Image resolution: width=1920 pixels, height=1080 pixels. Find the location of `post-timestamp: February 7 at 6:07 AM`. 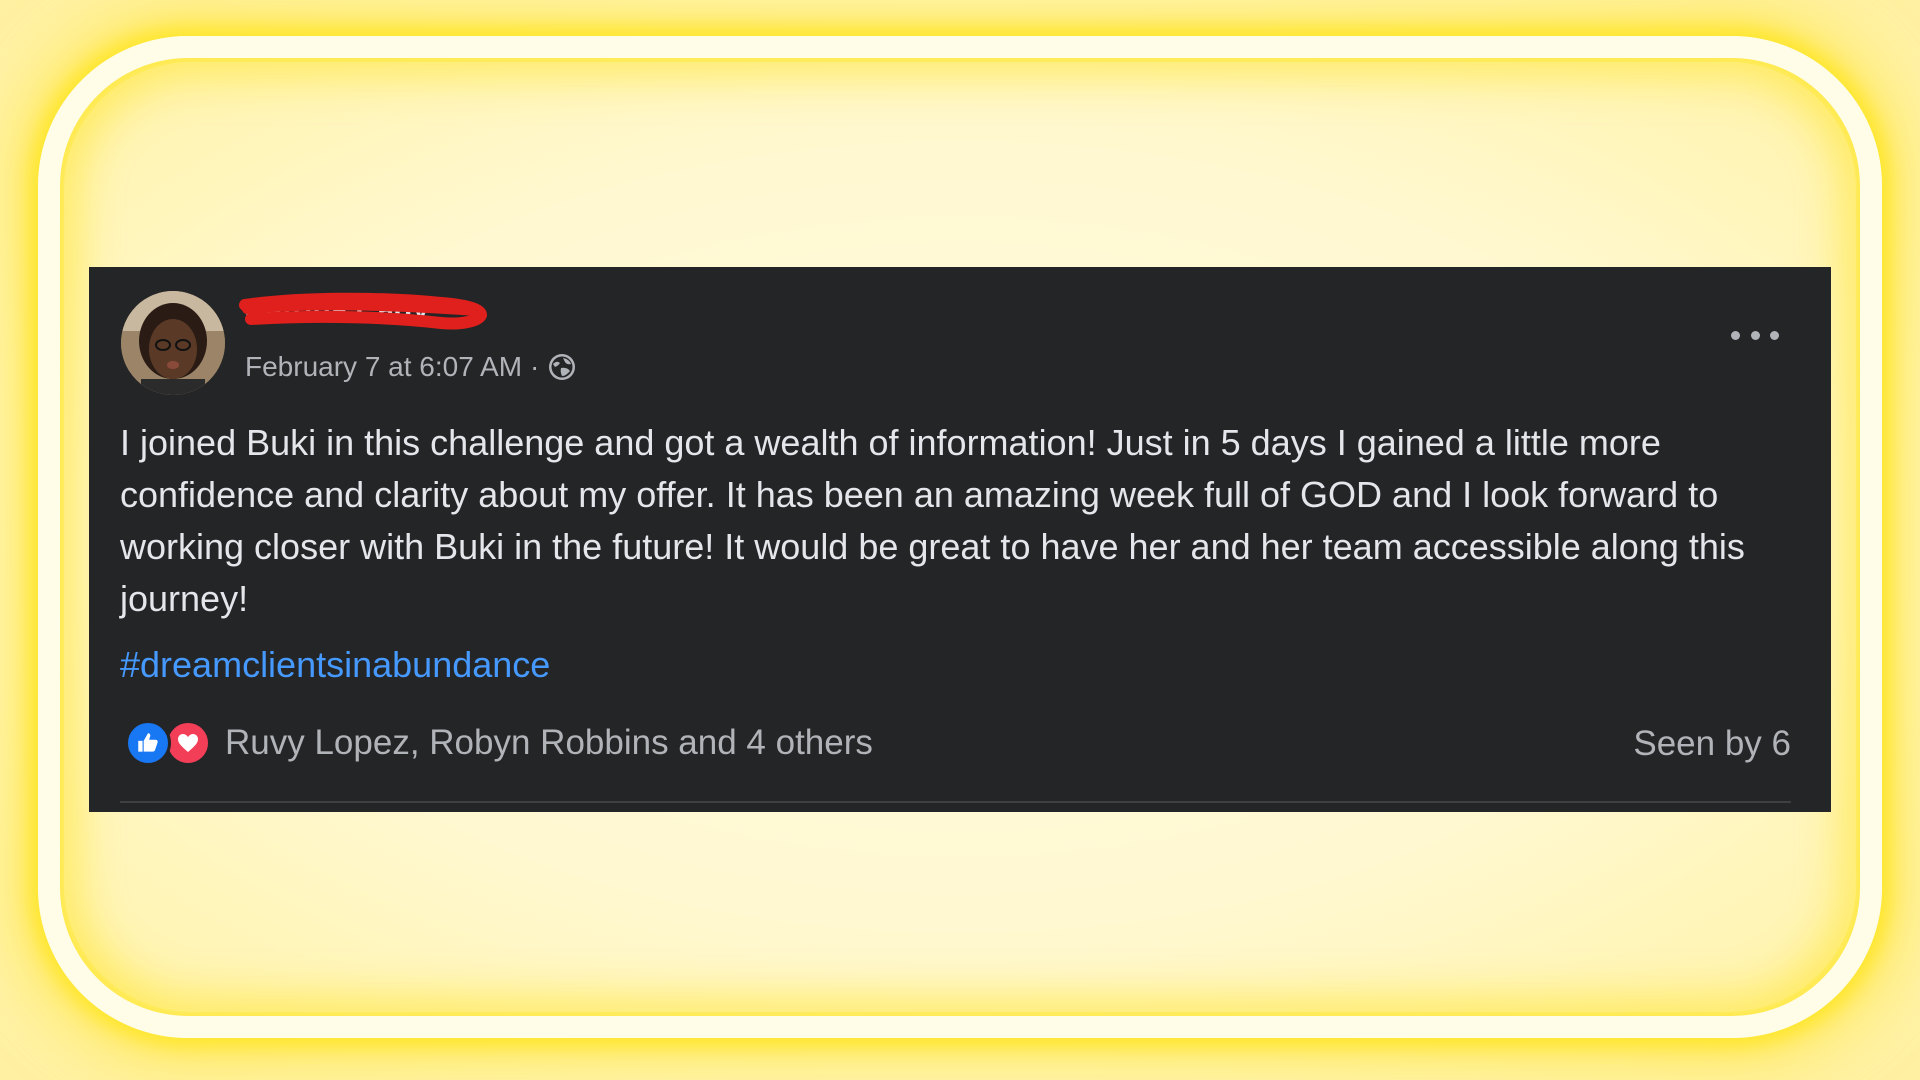

post-timestamp: February 7 at 6:07 AM is located at coordinates (383, 367).